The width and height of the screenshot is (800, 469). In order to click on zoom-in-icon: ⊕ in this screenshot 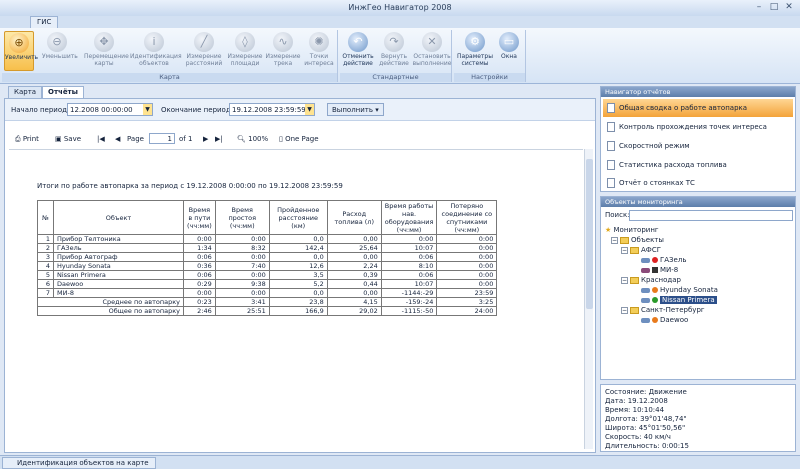, I will do `click(19, 43)`.